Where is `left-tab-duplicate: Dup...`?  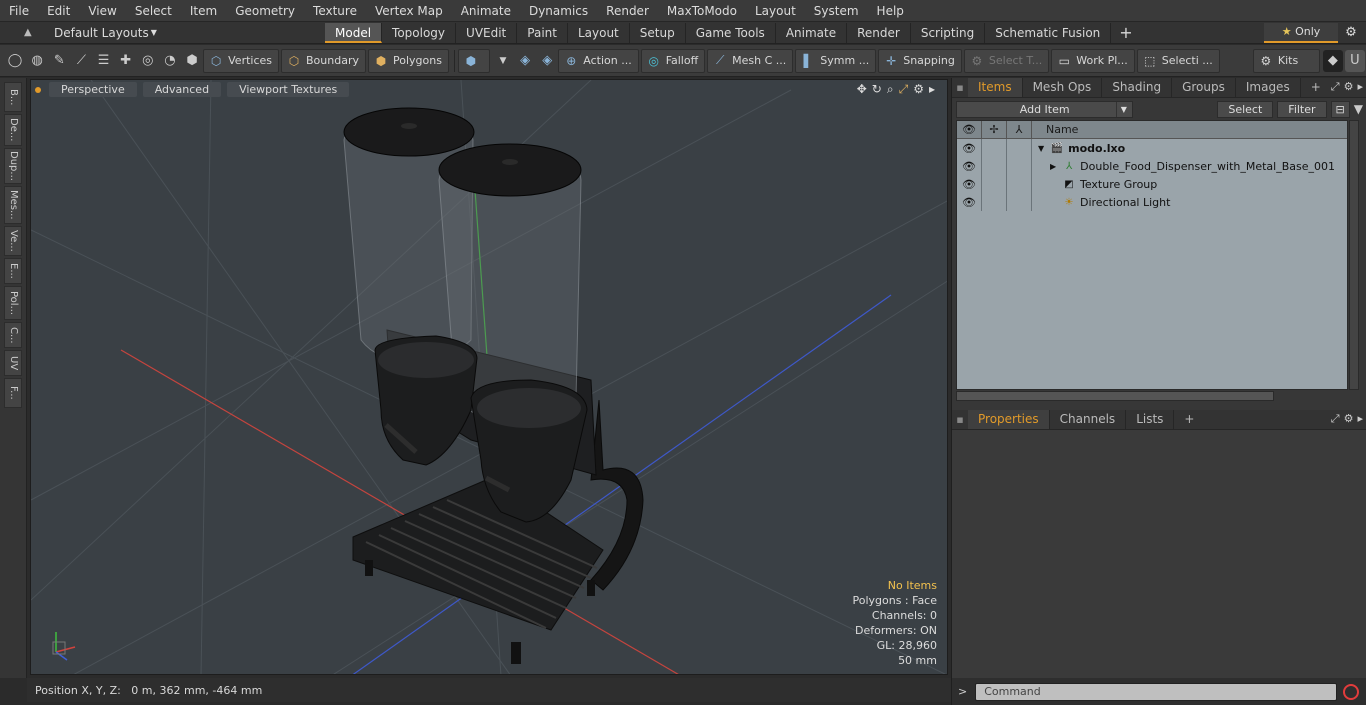 left-tab-duplicate: Dup... is located at coordinates (13, 166).